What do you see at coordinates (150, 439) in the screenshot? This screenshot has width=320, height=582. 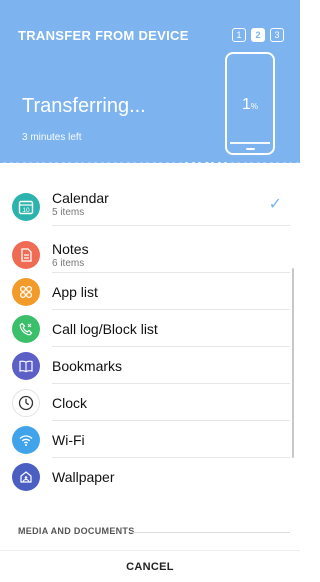 I see `list-item-wifi: Wi-Fi` at bounding box center [150, 439].